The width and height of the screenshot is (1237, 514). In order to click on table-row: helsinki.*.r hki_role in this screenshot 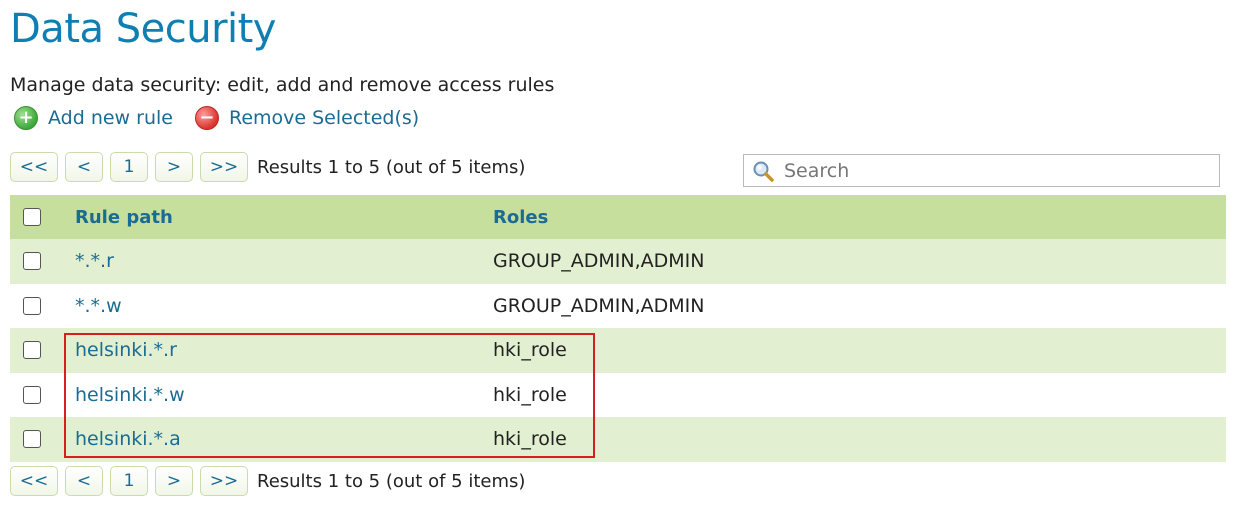, I will do `click(618, 350)`.